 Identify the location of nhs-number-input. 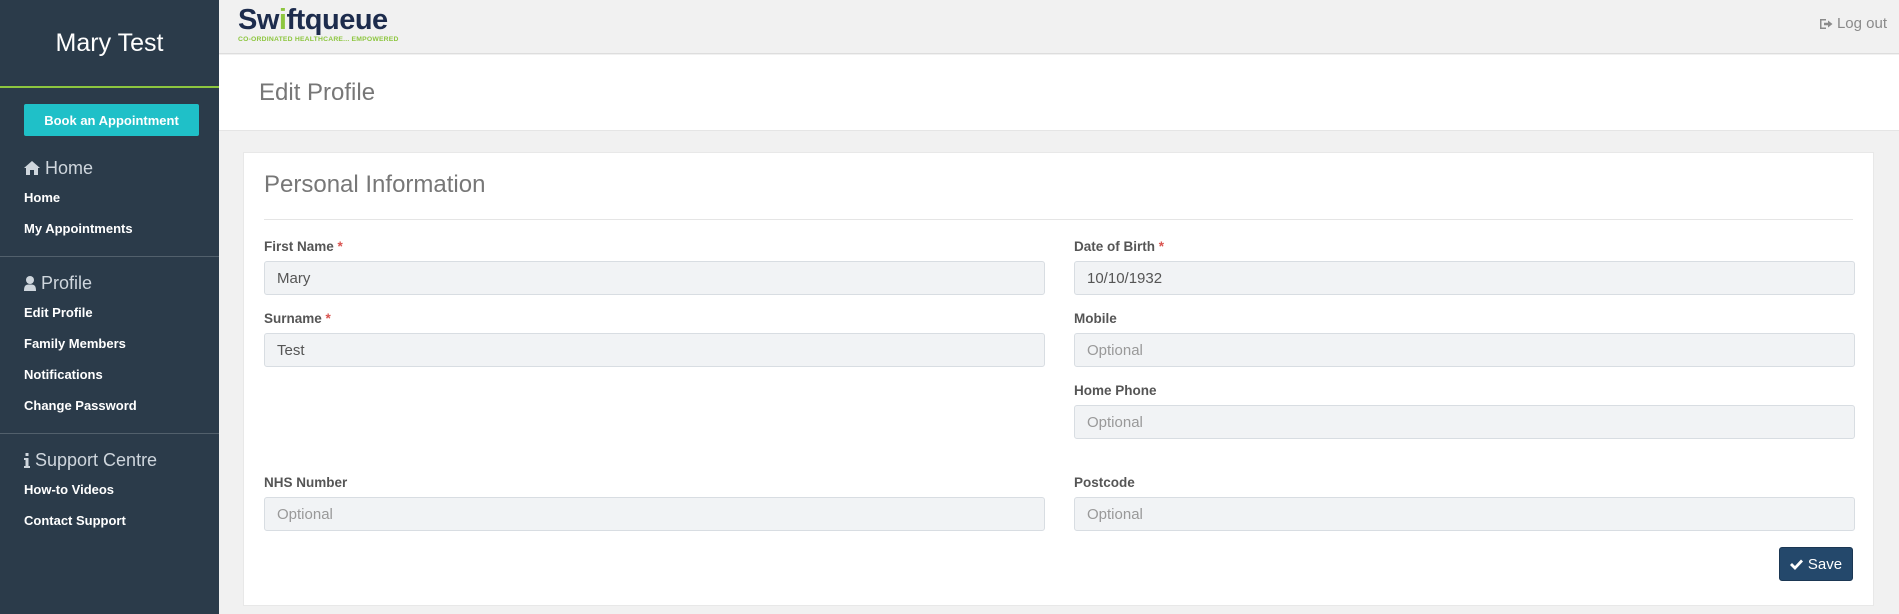
(654, 514).